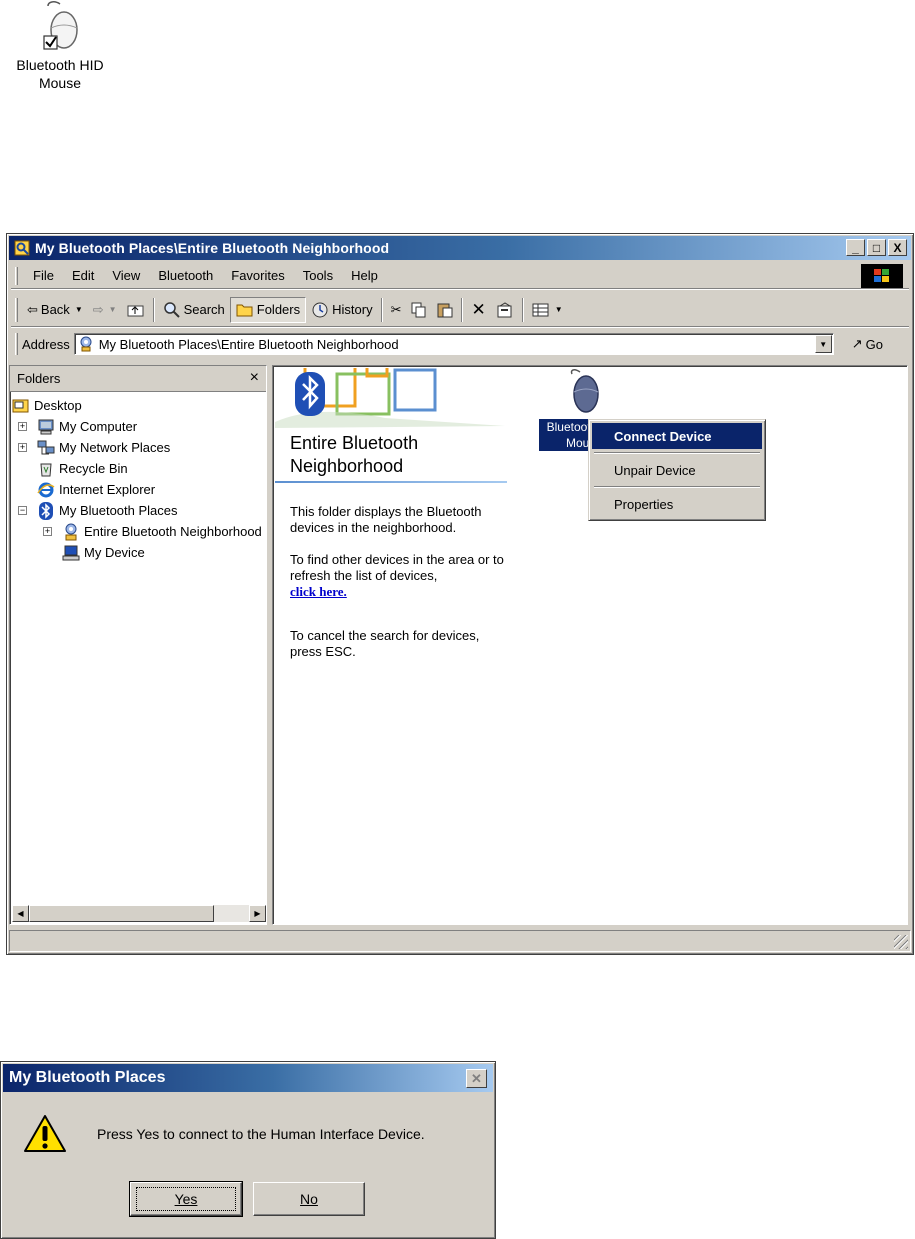 Image resolution: width=915 pixels, height=1239 pixels. What do you see at coordinates (505, 310) in the screenshot?
I see `properties-button` at bounding box center [505, 310].